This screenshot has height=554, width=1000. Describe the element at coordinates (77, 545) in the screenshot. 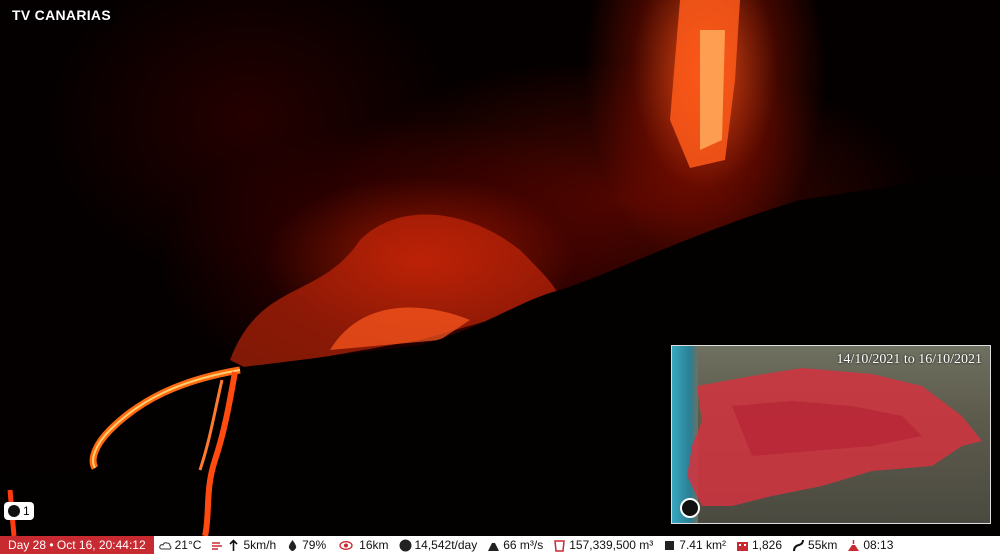

I see `day-timestamp: Day 28 • Oct 16, 20:44:12` at that location.